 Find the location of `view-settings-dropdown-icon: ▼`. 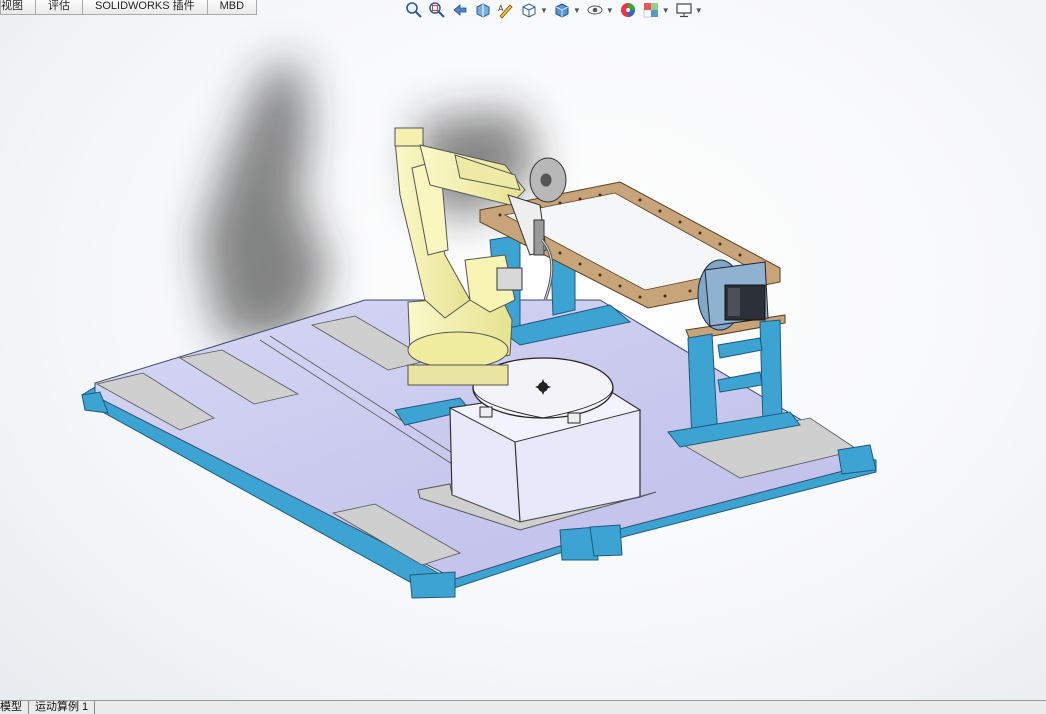

view-settings-dropdown-icon: ▼ is located at coordinates (699, 10).